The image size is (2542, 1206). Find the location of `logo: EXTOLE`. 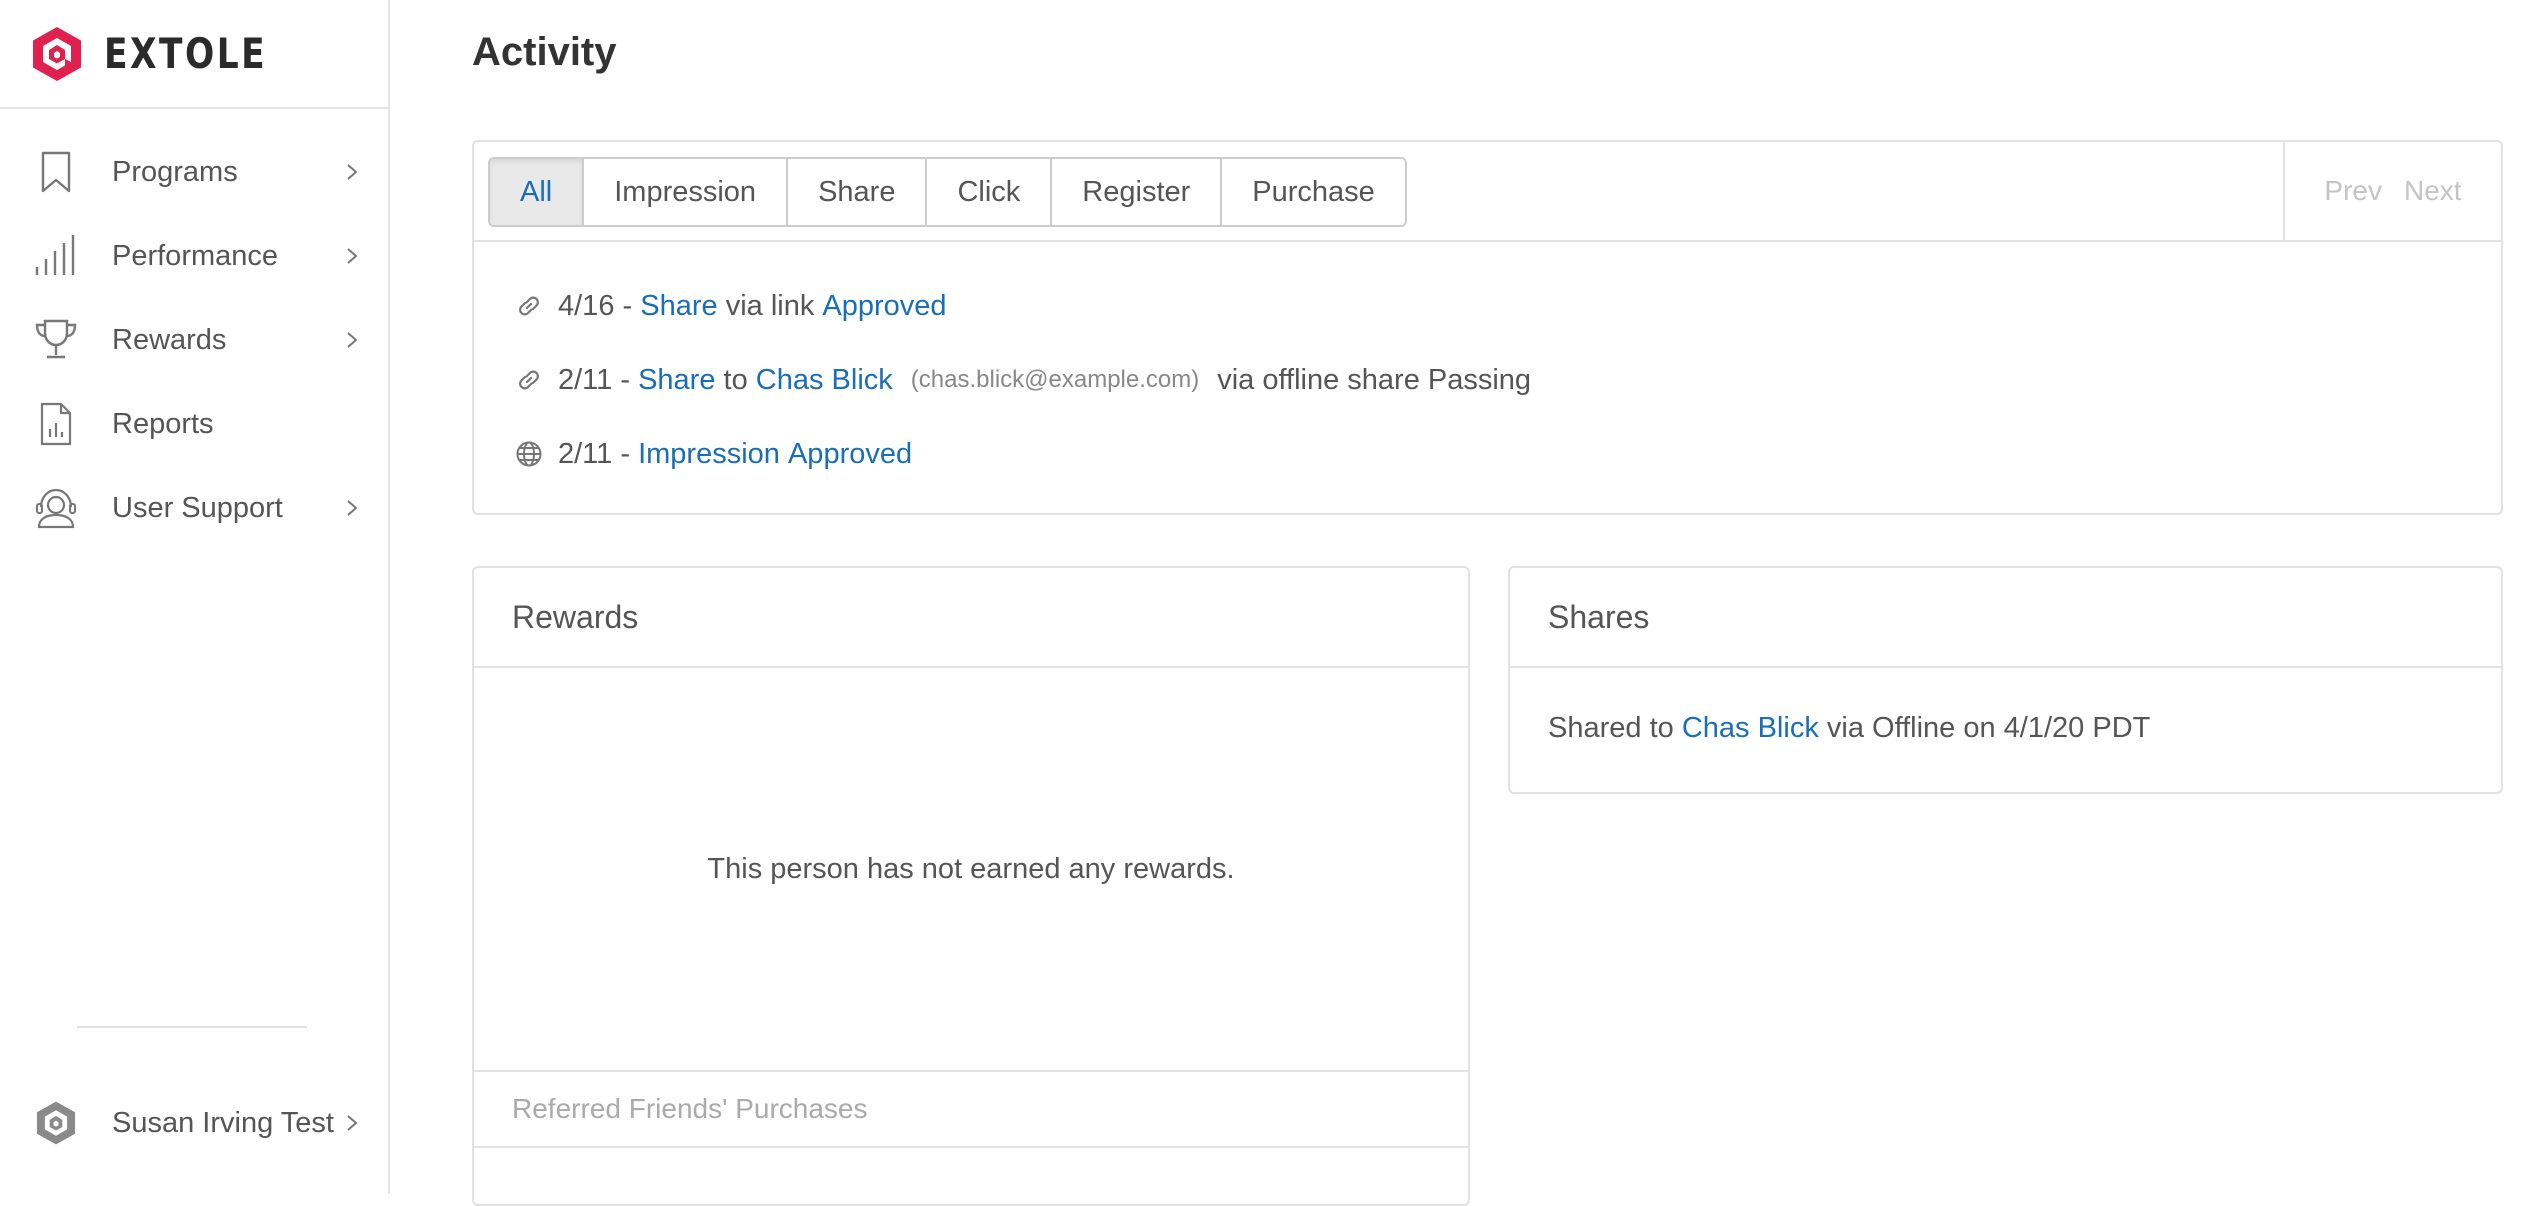

logo: EXTOLE is located at coordinates (194, 54).